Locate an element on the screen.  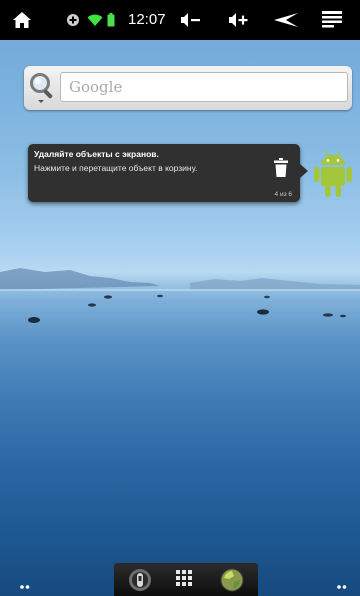
all-apps-icon is located at coordinates (186, 579).